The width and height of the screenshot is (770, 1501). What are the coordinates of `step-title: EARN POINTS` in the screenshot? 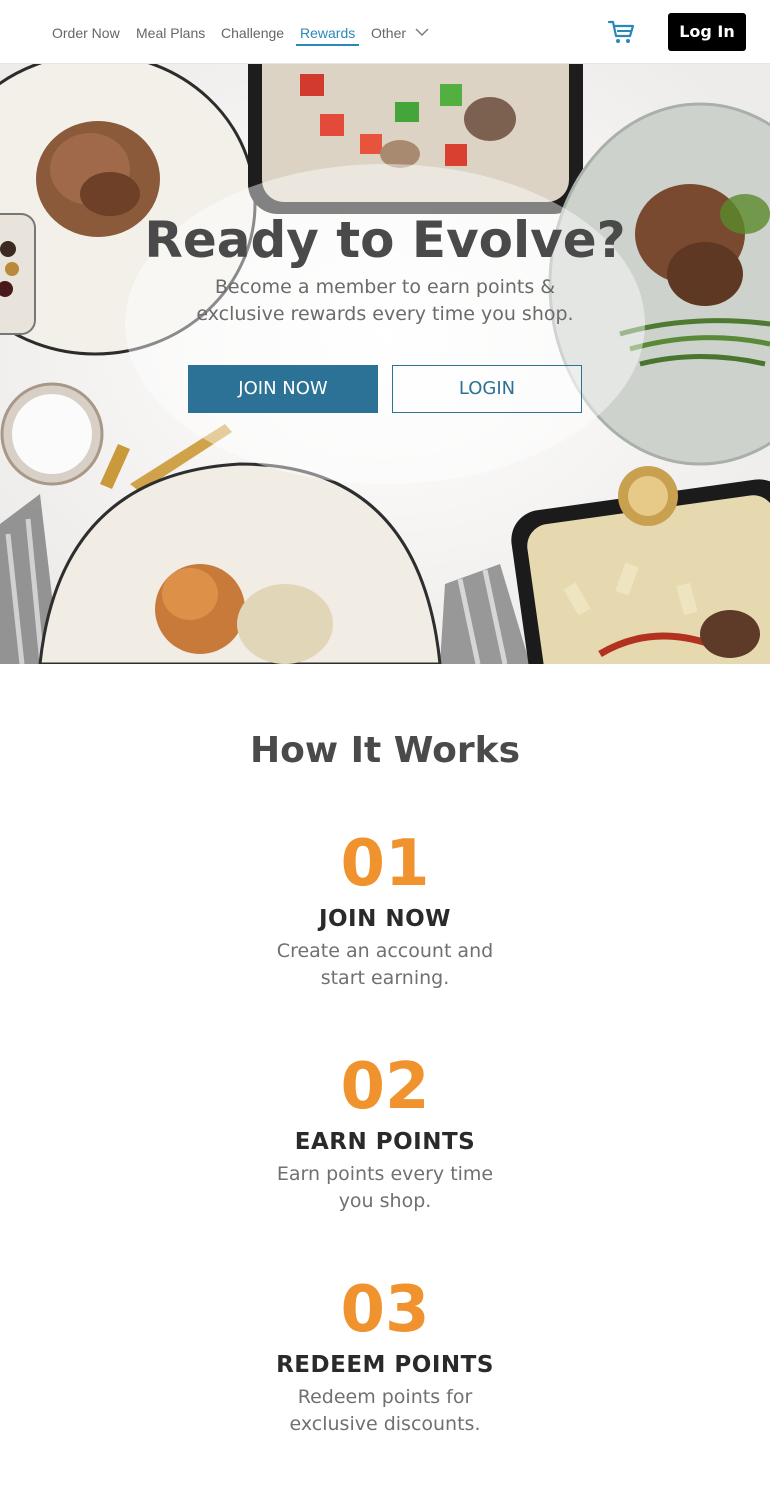 It's located at (385, 1142).